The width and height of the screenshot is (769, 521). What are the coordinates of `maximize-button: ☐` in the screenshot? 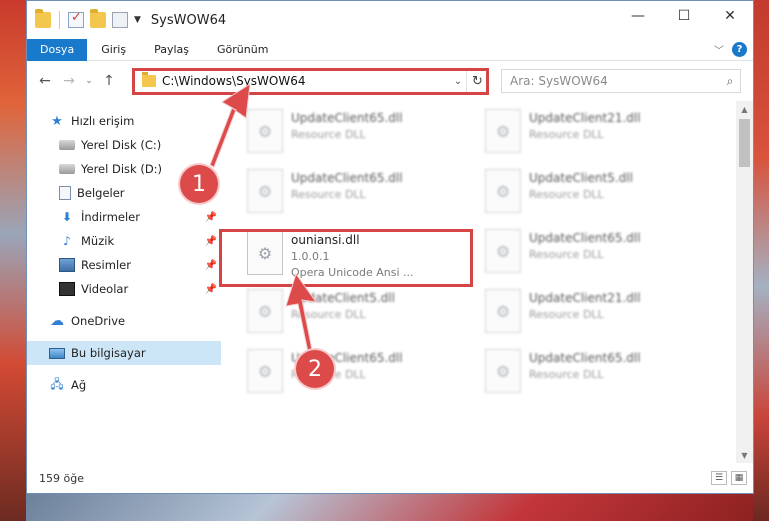 It's located at (684, 16).